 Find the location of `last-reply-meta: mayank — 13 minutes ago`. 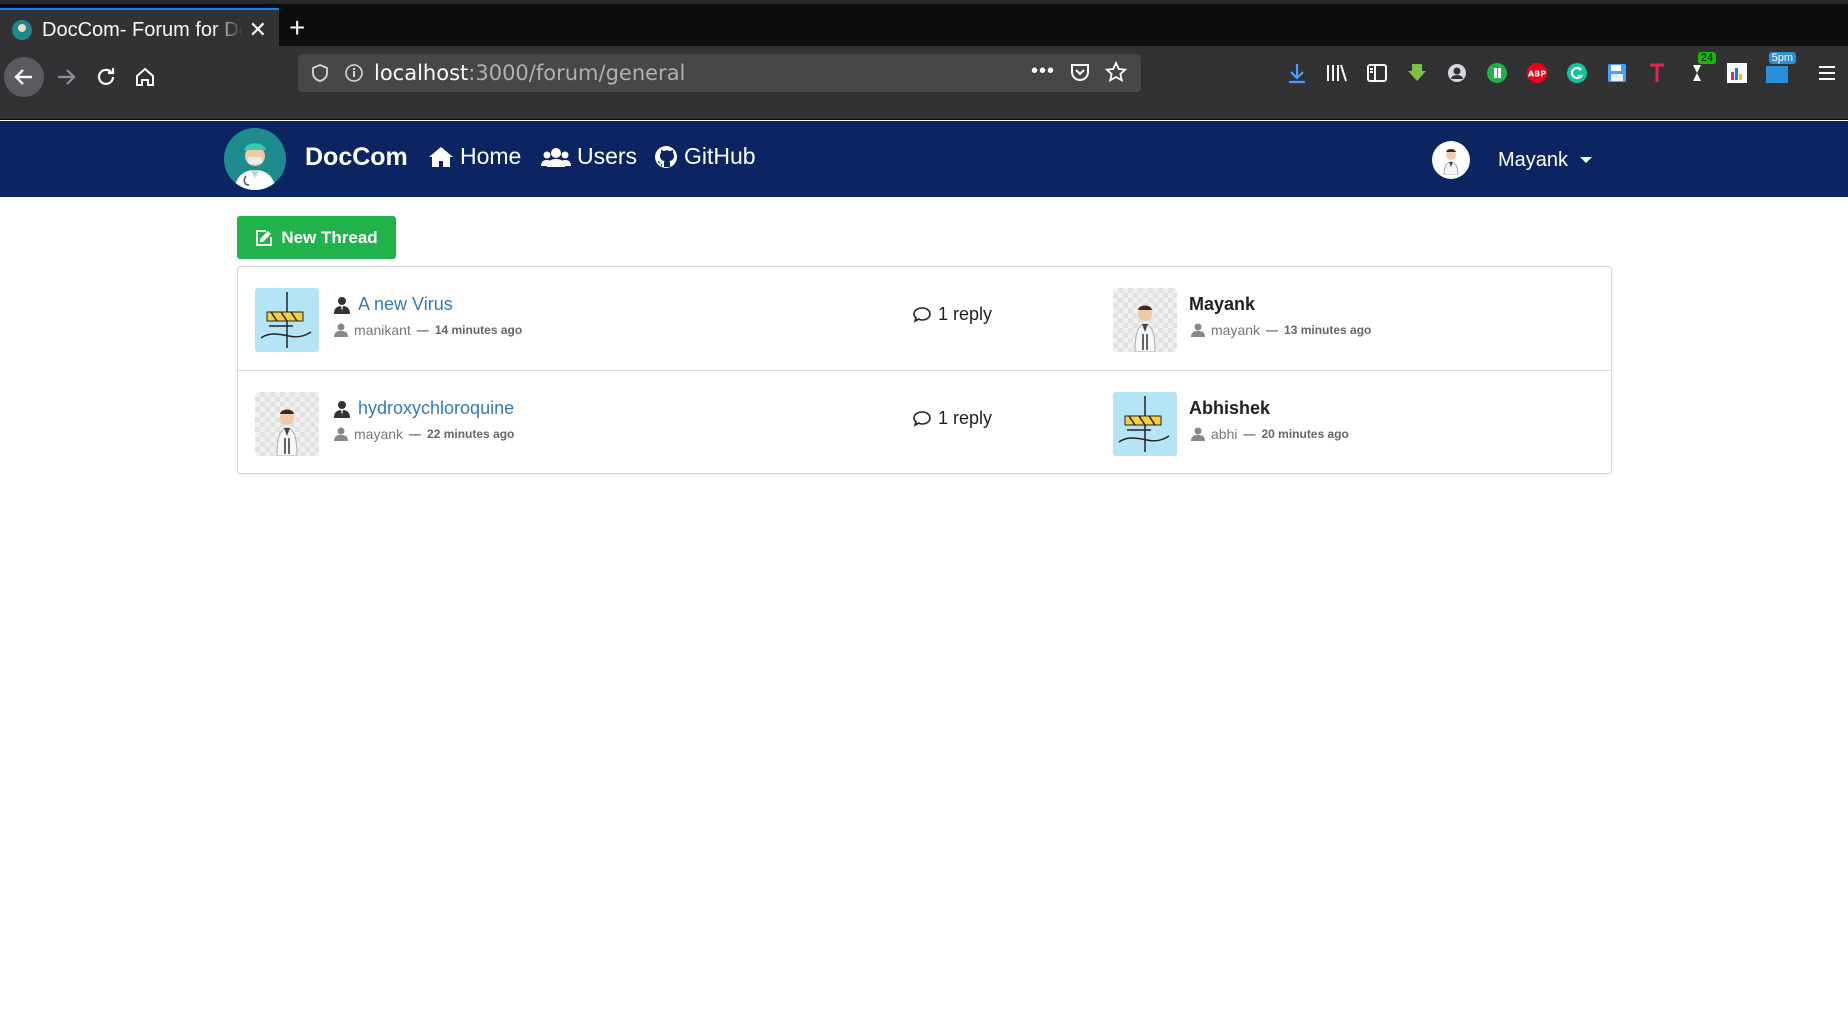

last-reply-meta: mayank — 13 minutes ago is located at coordinates (1281, 330).